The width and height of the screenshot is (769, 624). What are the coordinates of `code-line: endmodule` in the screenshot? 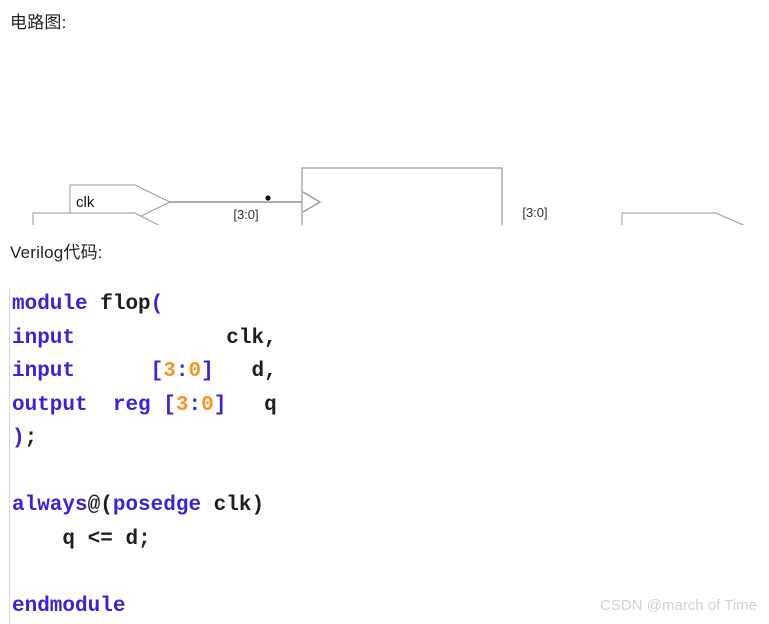 It's located at (68, 607).